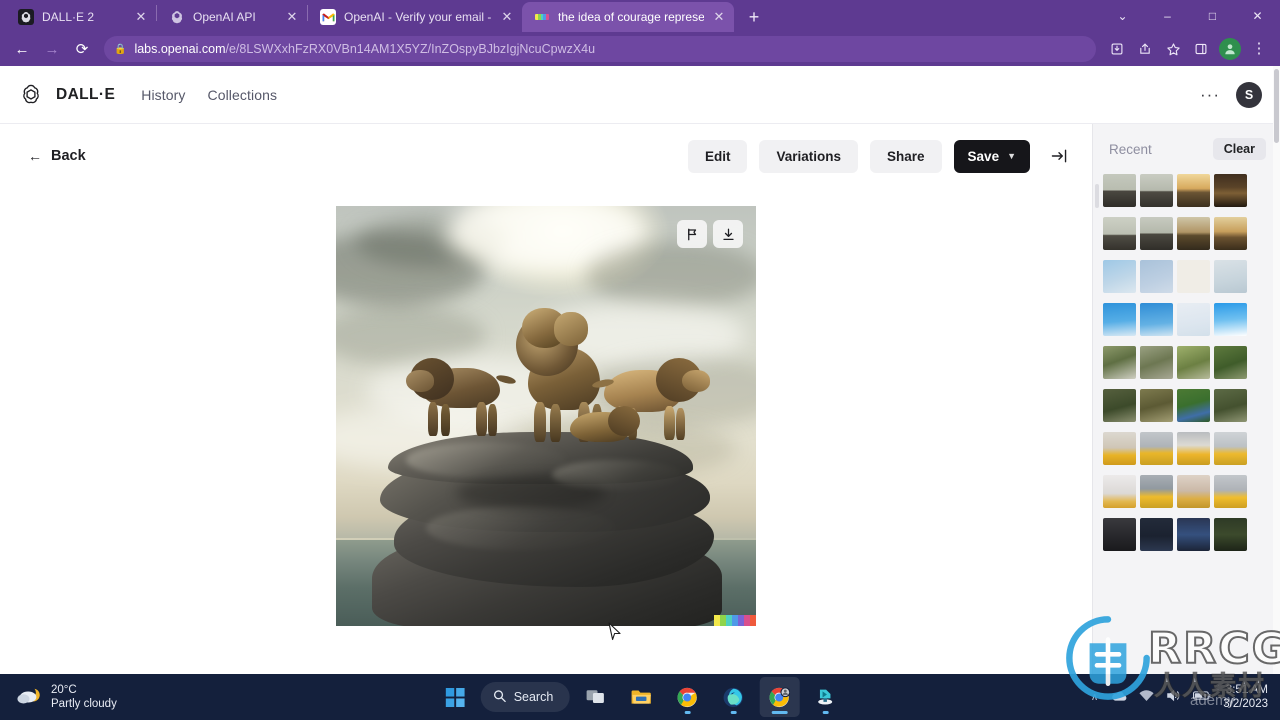 The image size is (1280, 720). What do you see at coordinates (1097, 196) in the screenshot?
I see `rail-handle` at bounding box center [1097, 196].